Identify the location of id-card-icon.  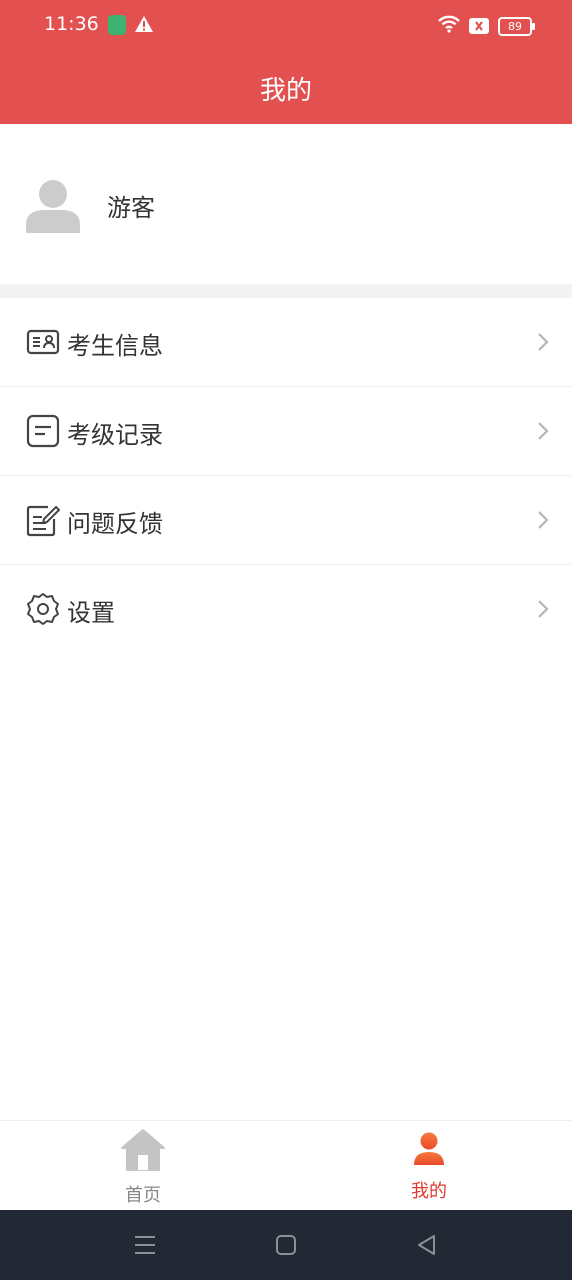
(43, 342).